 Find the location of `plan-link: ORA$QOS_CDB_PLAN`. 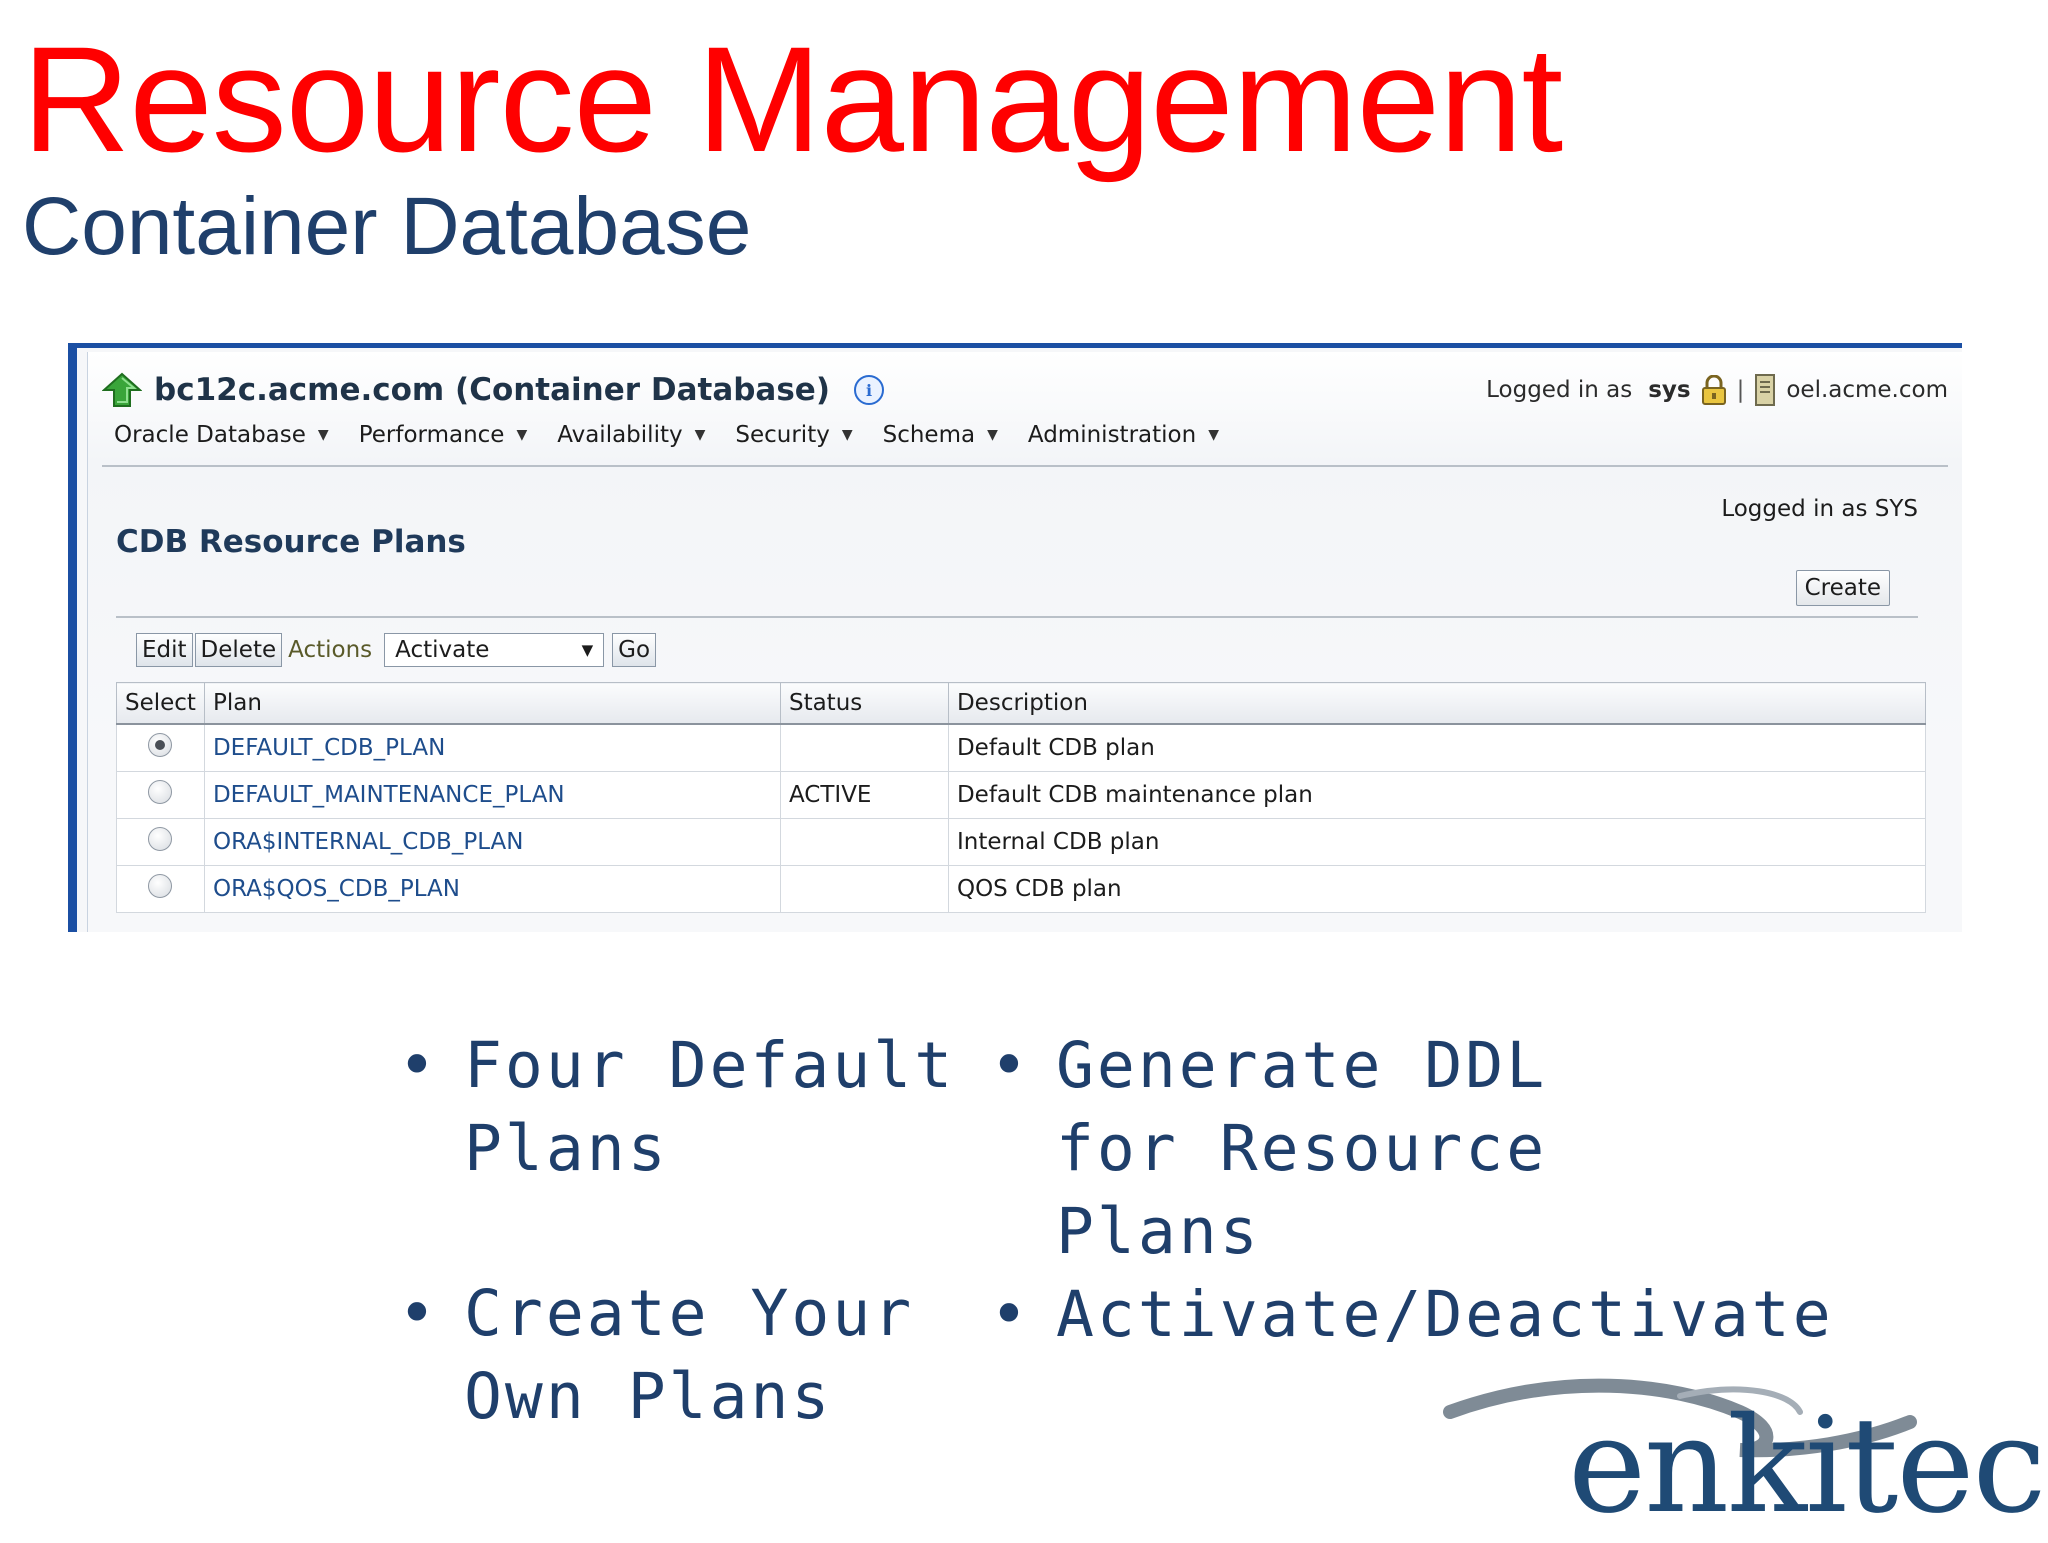

plan-link: ORA$QOS_CDB_PLAN is located at coordinates (492, 889).